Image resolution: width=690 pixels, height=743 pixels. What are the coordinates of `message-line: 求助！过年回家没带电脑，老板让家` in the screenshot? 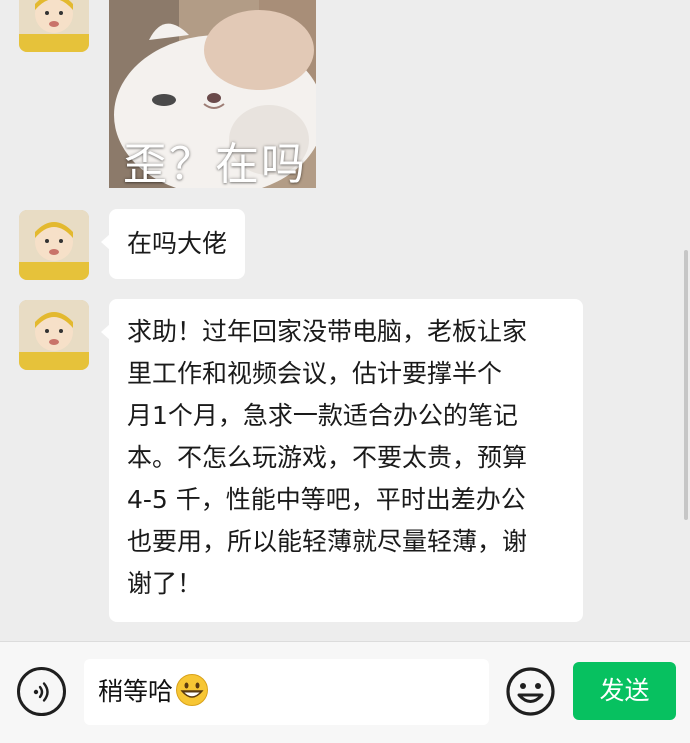 It's located at (327, 331).